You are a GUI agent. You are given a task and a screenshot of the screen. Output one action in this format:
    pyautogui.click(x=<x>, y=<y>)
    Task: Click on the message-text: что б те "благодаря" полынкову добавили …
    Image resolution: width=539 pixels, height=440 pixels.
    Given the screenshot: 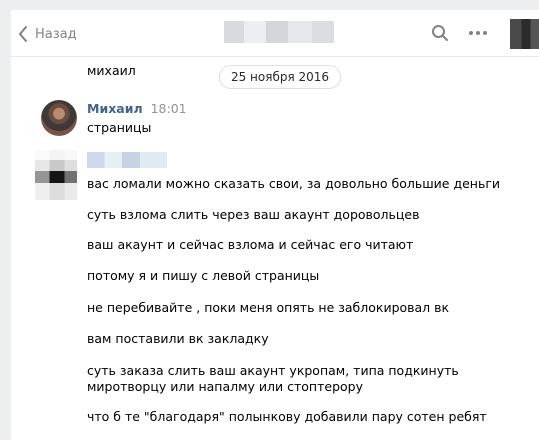 What is the action you would take?
    pyautogui.click(x=287, y=416)
    